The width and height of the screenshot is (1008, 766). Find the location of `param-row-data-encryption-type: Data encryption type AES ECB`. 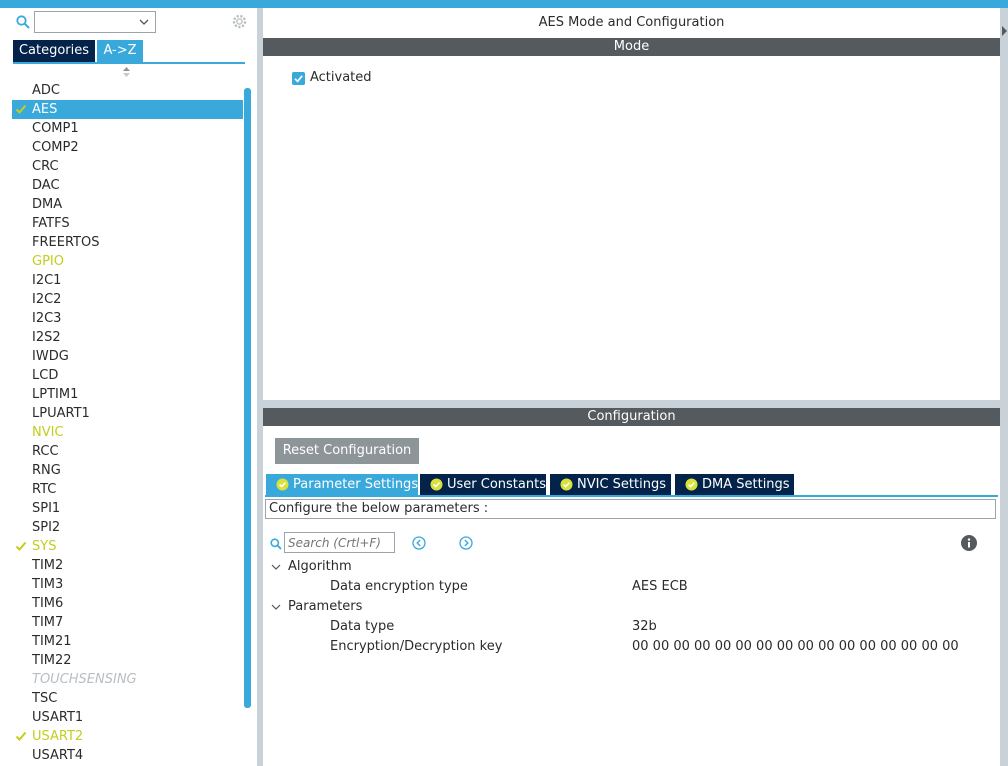

param-row-data-encryption-type: Data encryption type AES ECB is located at coordinates (631, 587).